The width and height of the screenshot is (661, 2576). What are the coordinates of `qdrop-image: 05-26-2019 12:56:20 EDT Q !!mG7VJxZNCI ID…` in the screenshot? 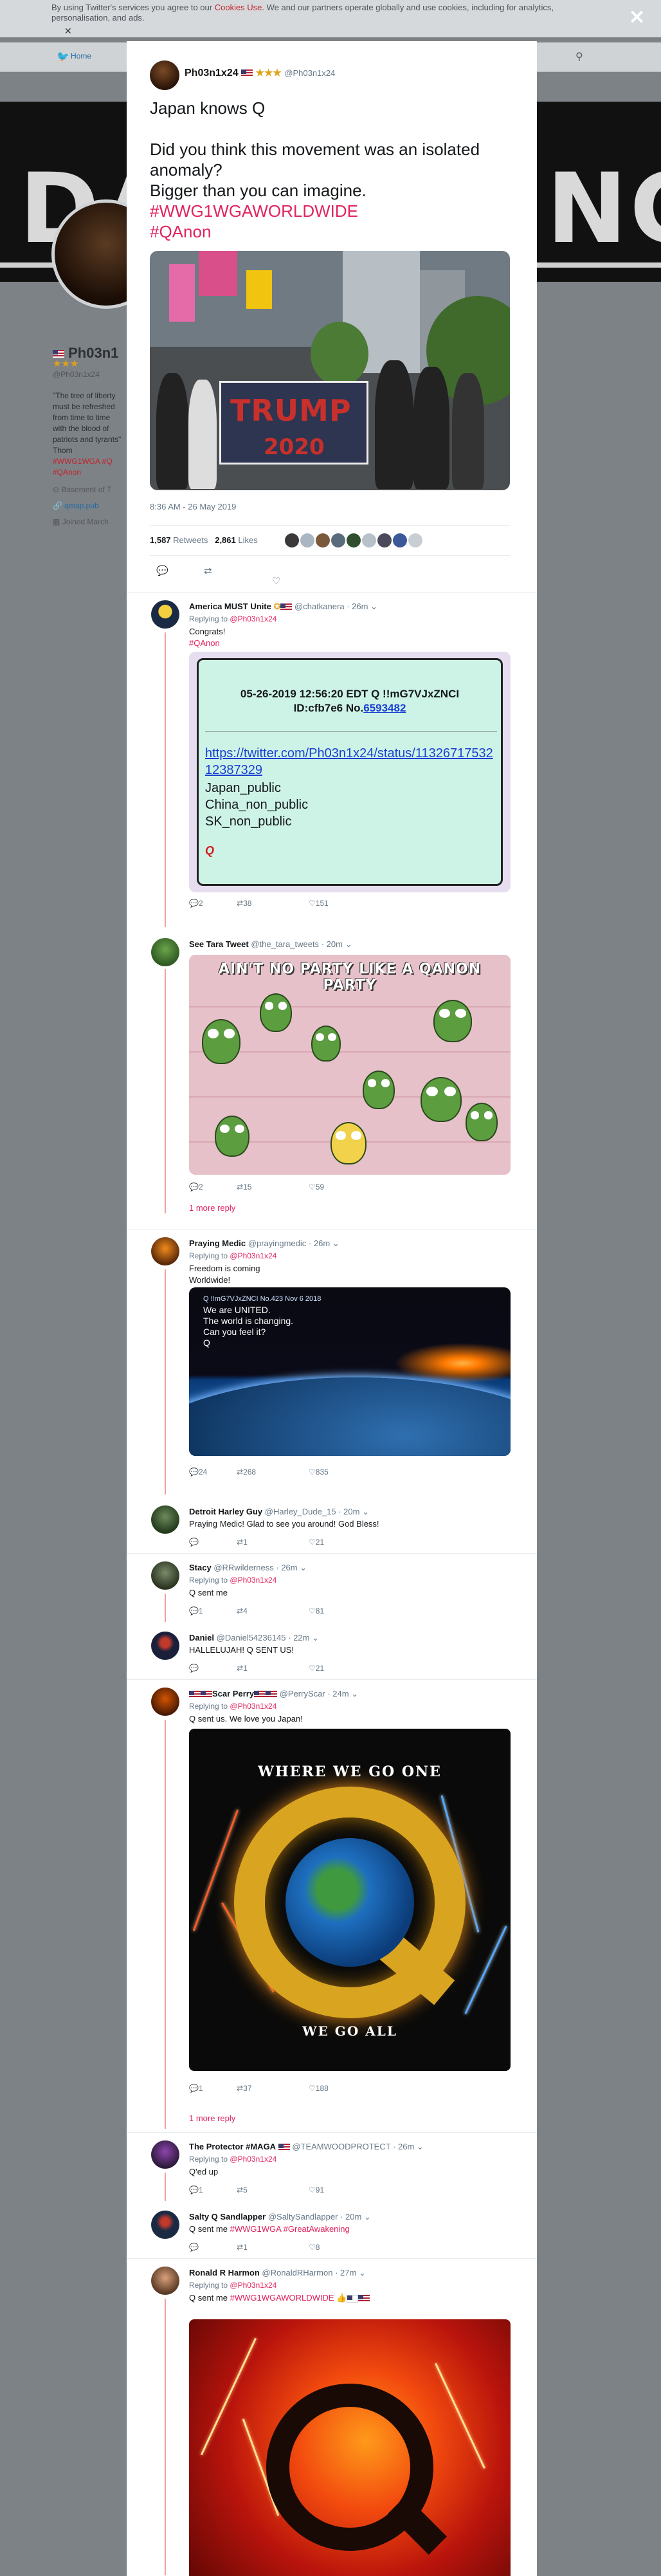 It's located at (350, 772).